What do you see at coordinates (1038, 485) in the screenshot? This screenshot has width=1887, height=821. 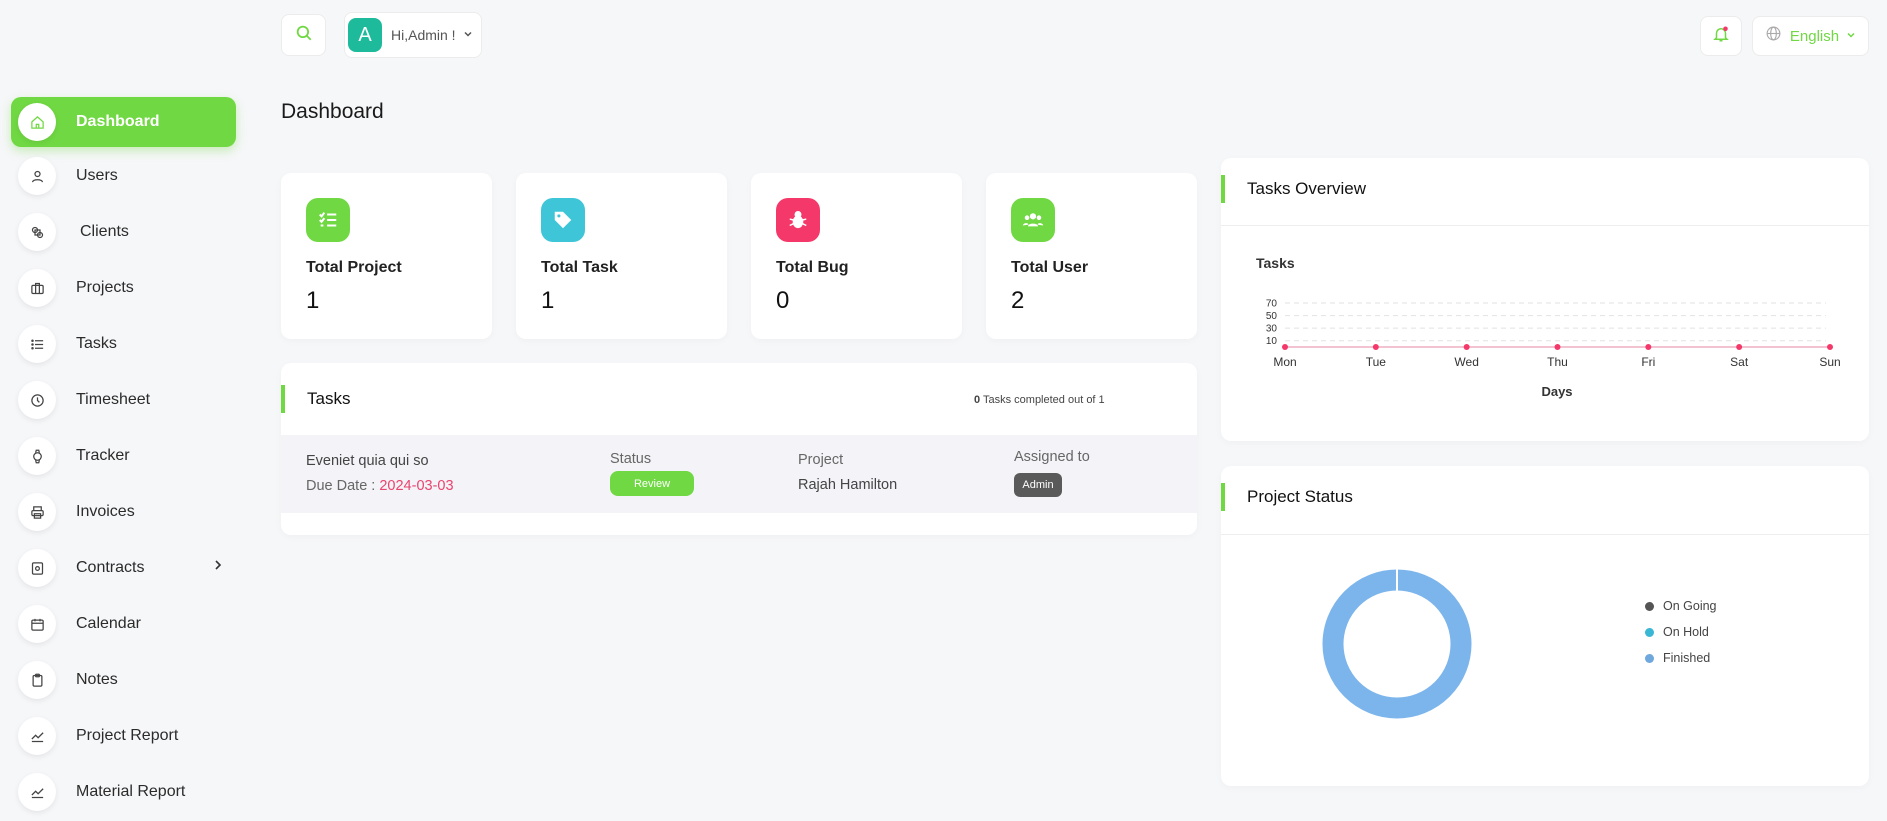 I see `assignee-badge: Admin` at bounding box center [1038, 485].